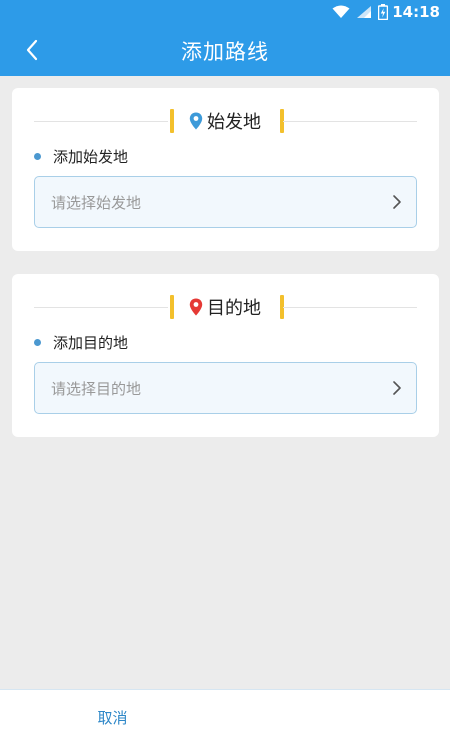  Describe the element at coordinates (112, 718) in the screenshot. I see `cancel-label: 取消` at that location.